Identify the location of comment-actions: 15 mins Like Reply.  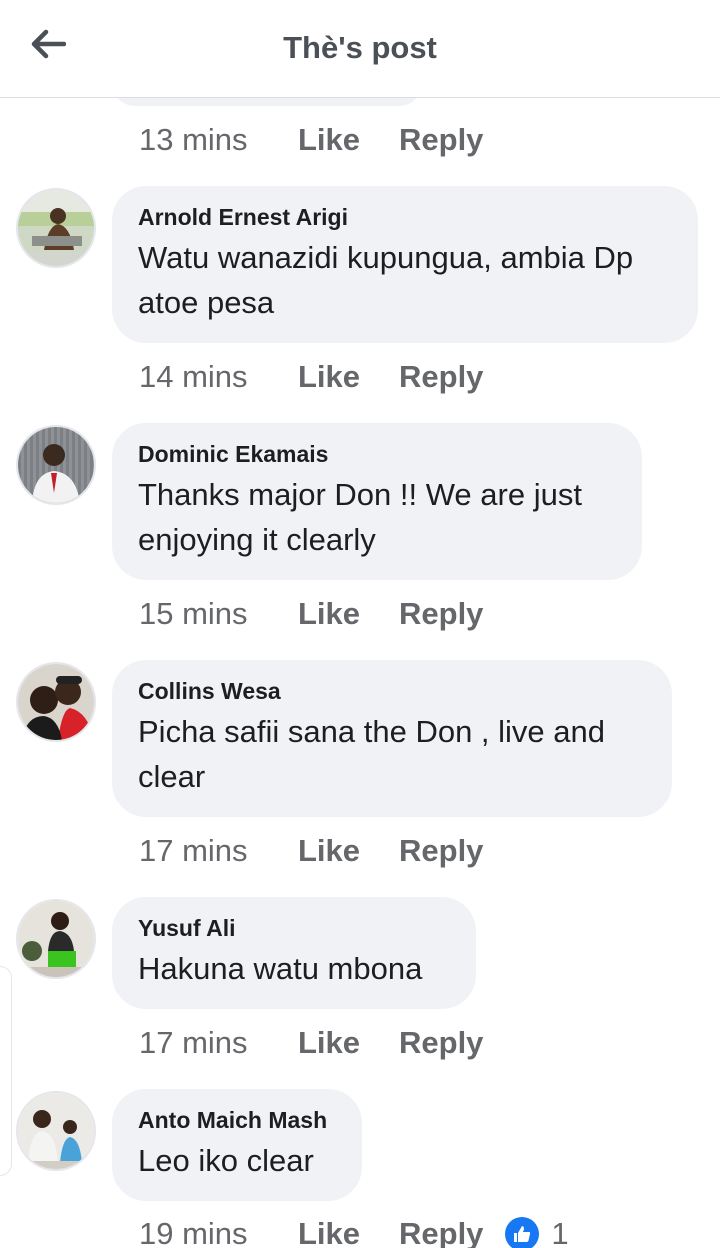
(311, 614).